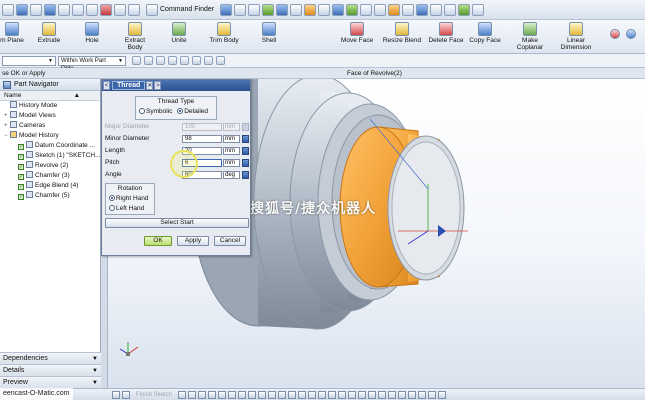 The height and width of the screenshot is (400, 645). What do you see at coordinates (36, 9) in the screenshot?
I see `open-icon` at bounding box center [36, 9].